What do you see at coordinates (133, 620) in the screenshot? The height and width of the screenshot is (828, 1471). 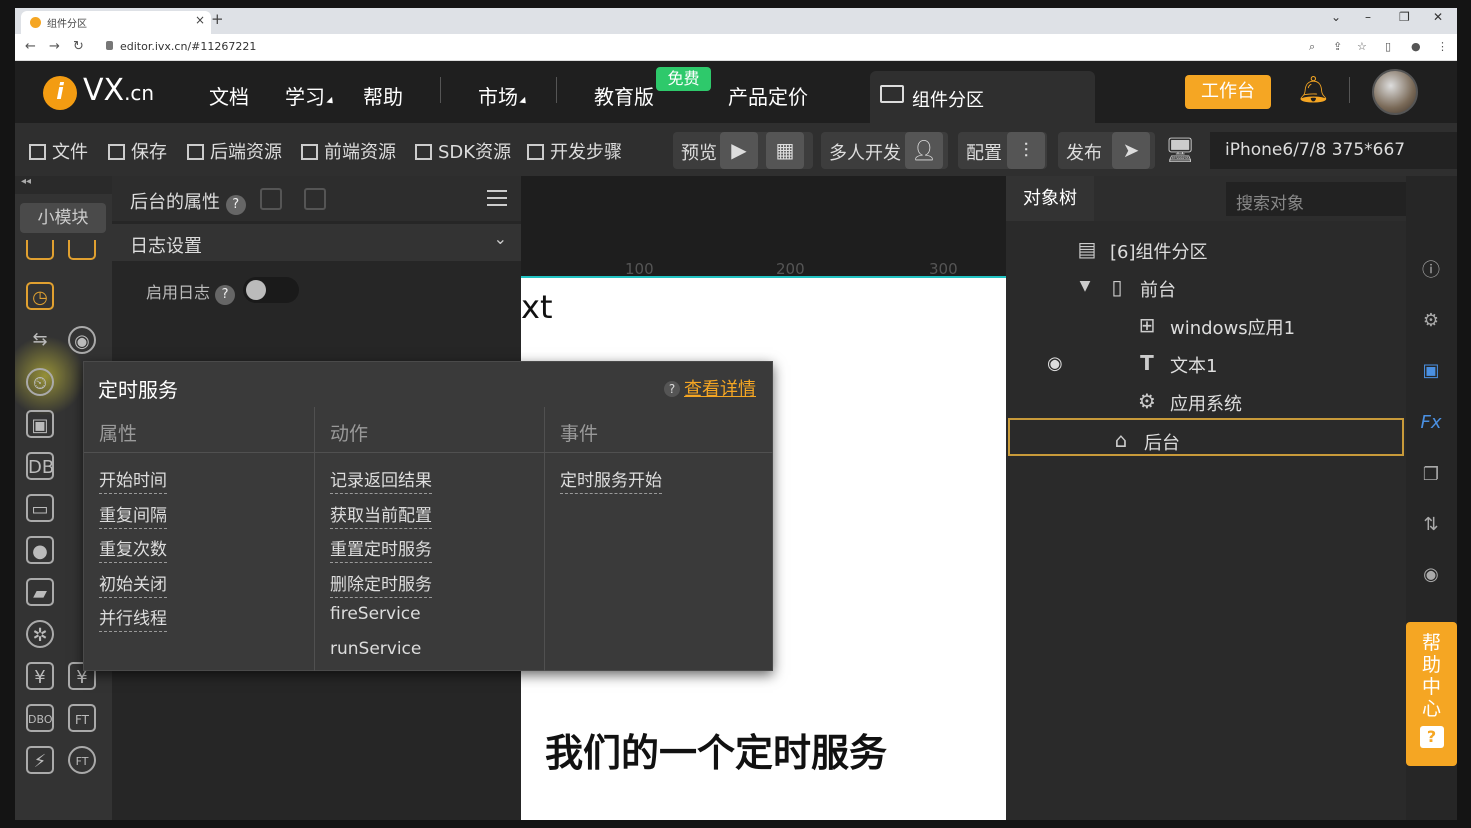 I see `property-parallel-threads: 并行线程` at bounding box center [133, 620].